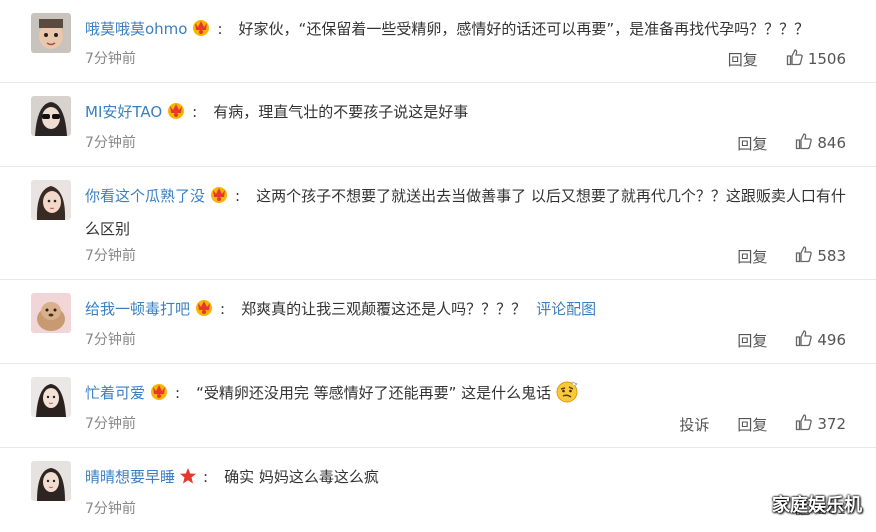 The width and height of the screenshot is (876, 532). Describe the element at coordinates (301, 477) in the screenshot. I see `comment-text: 确实 妈妈这么毒这么疯` at that location.